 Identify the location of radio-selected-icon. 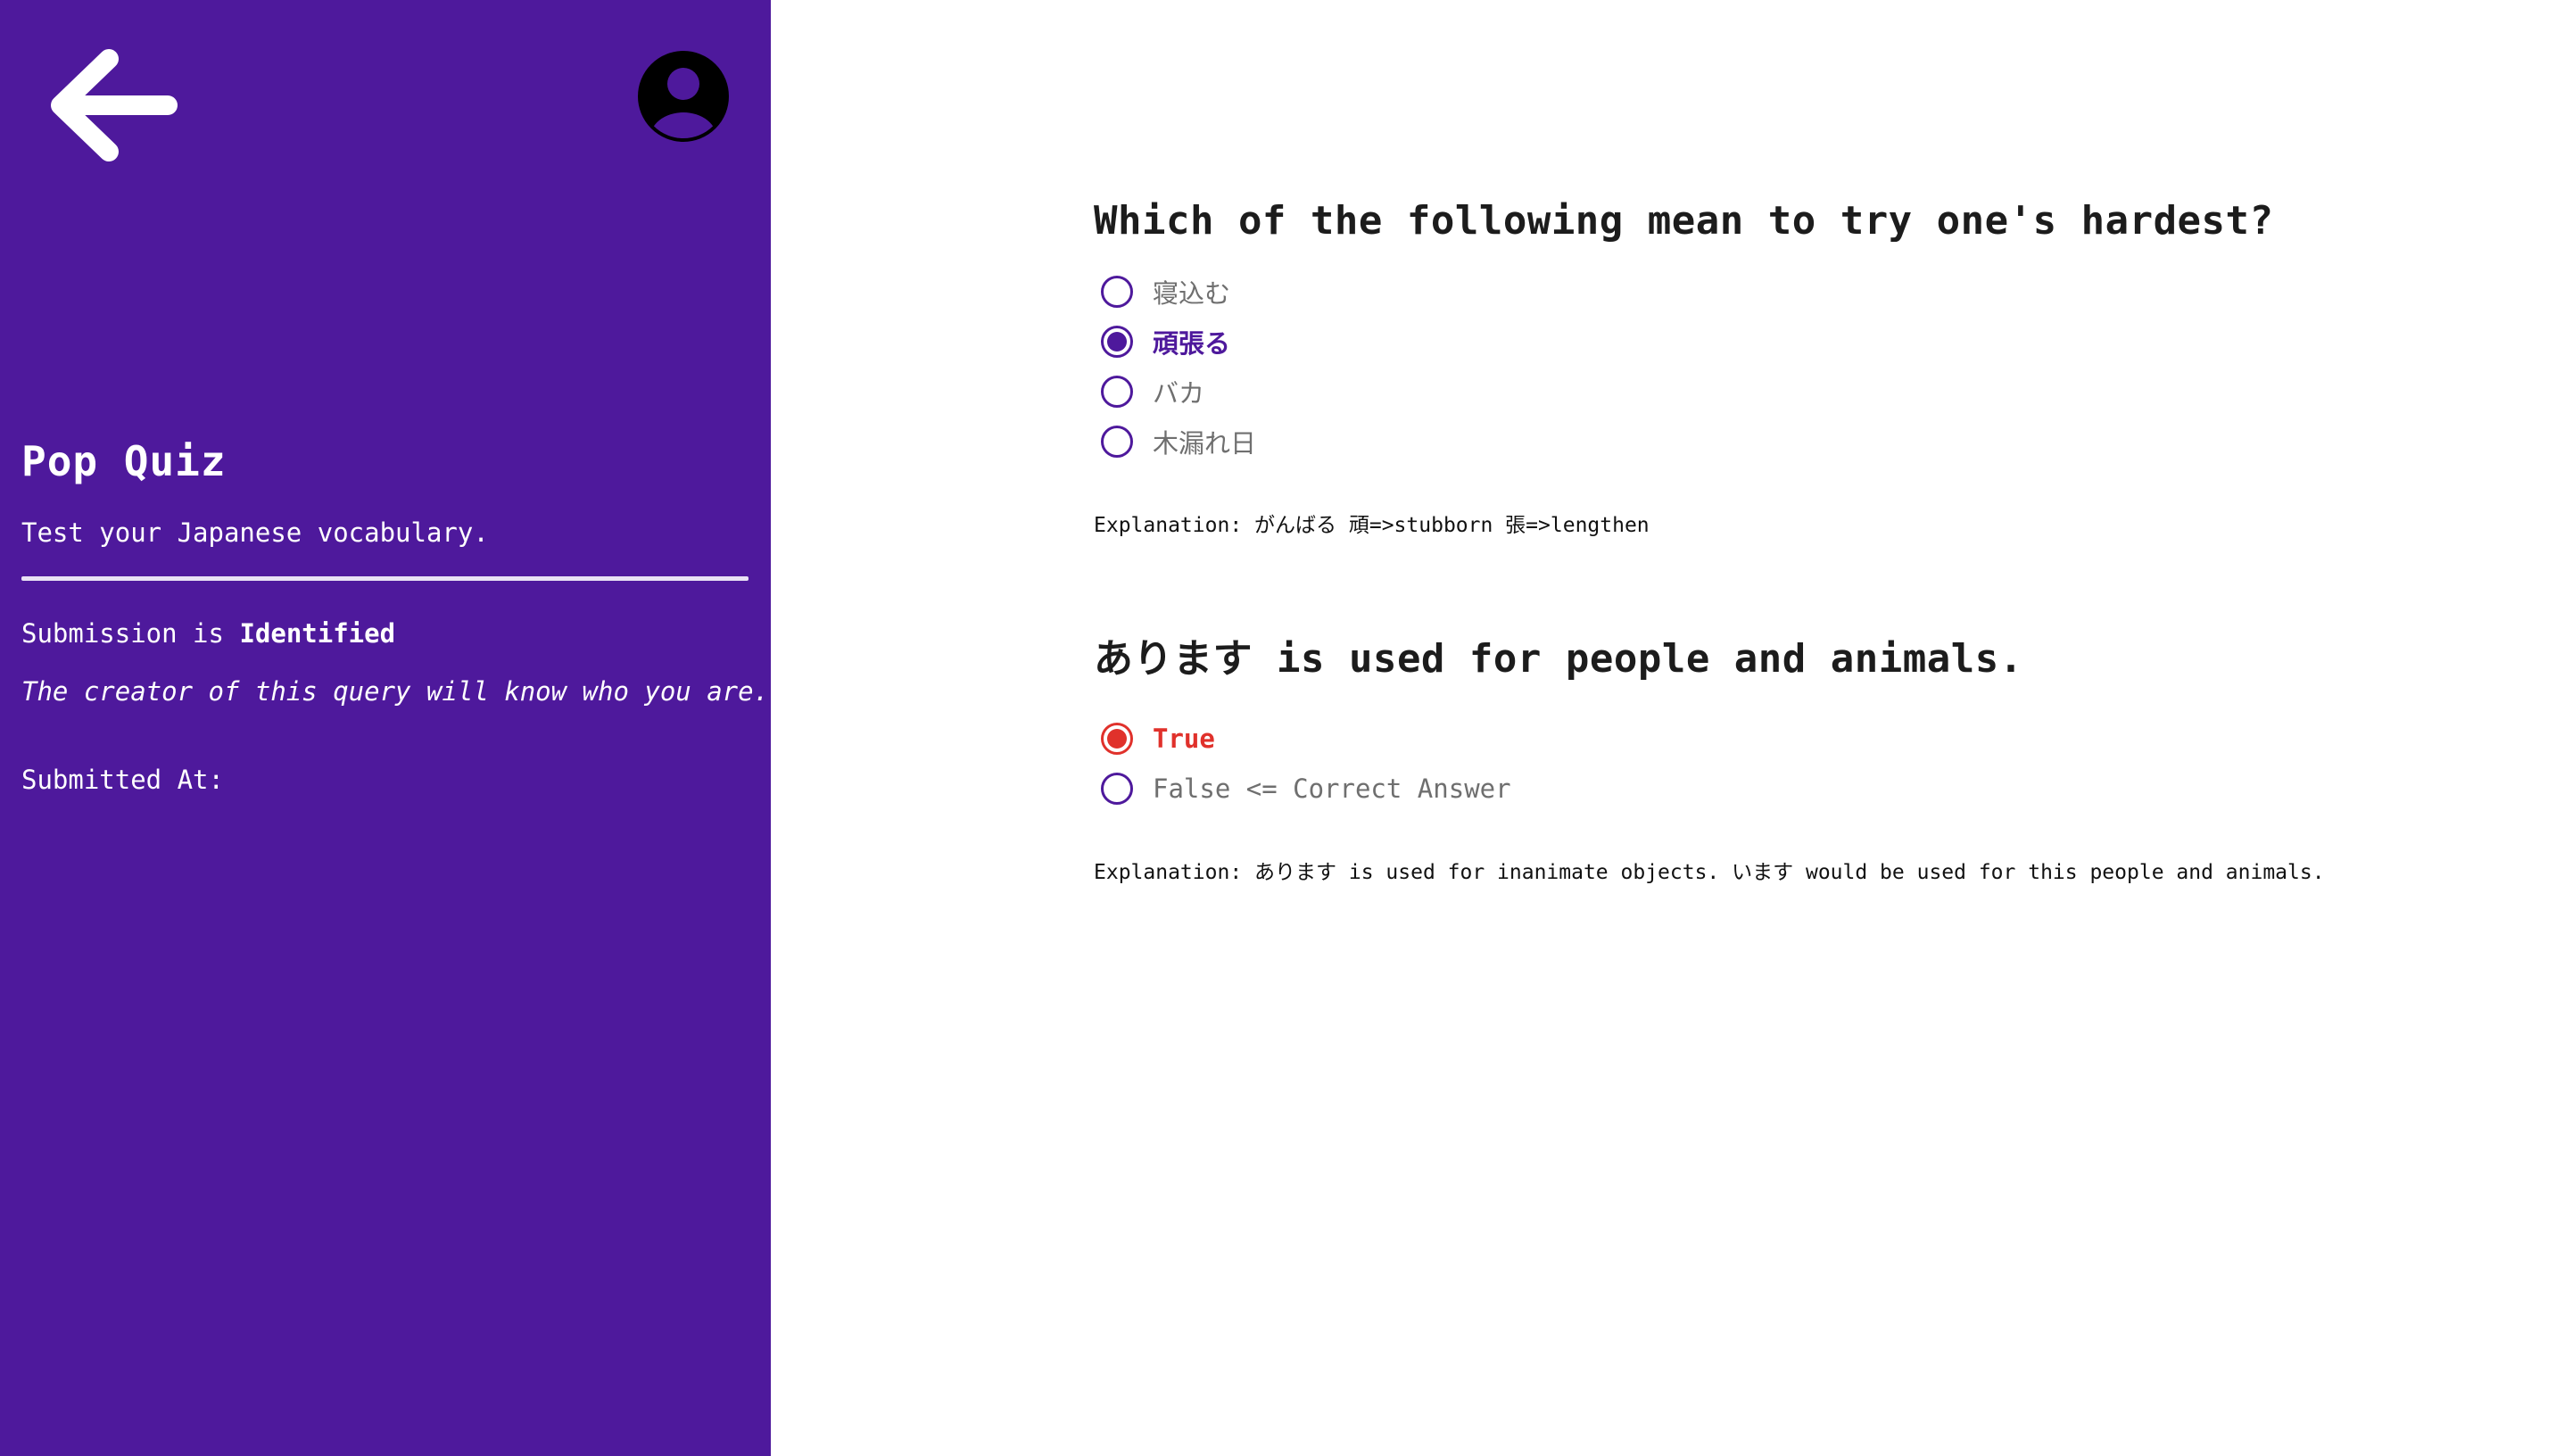
(1117, 342).